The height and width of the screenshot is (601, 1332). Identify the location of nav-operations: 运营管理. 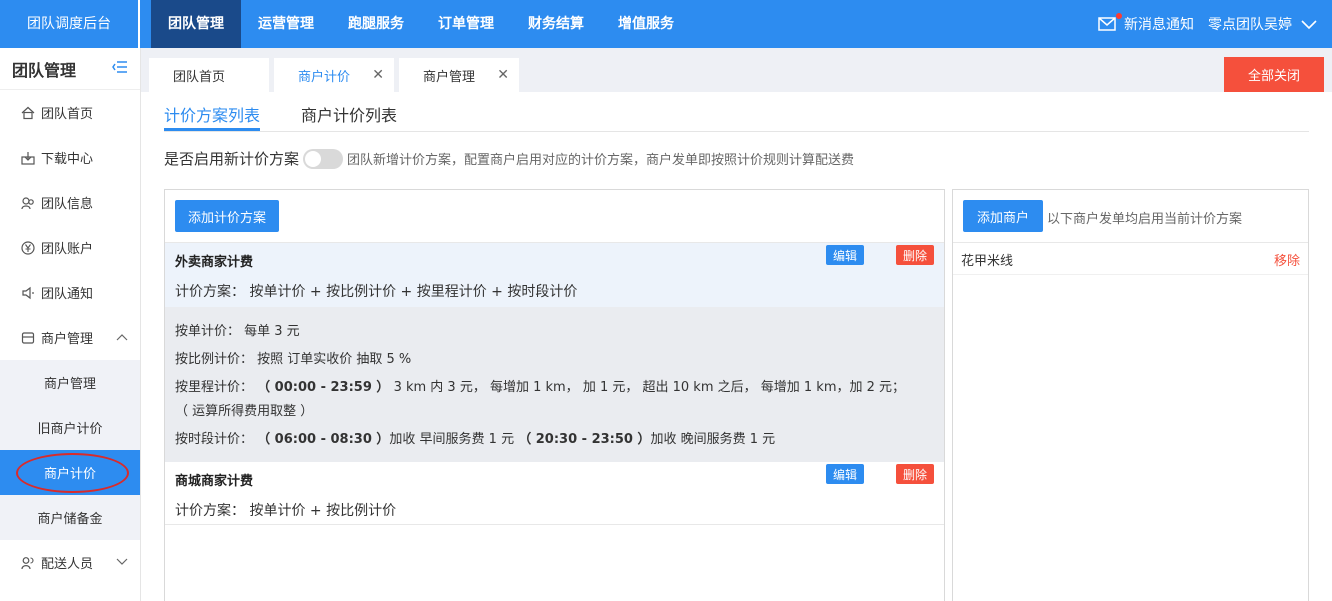
(286, 24).